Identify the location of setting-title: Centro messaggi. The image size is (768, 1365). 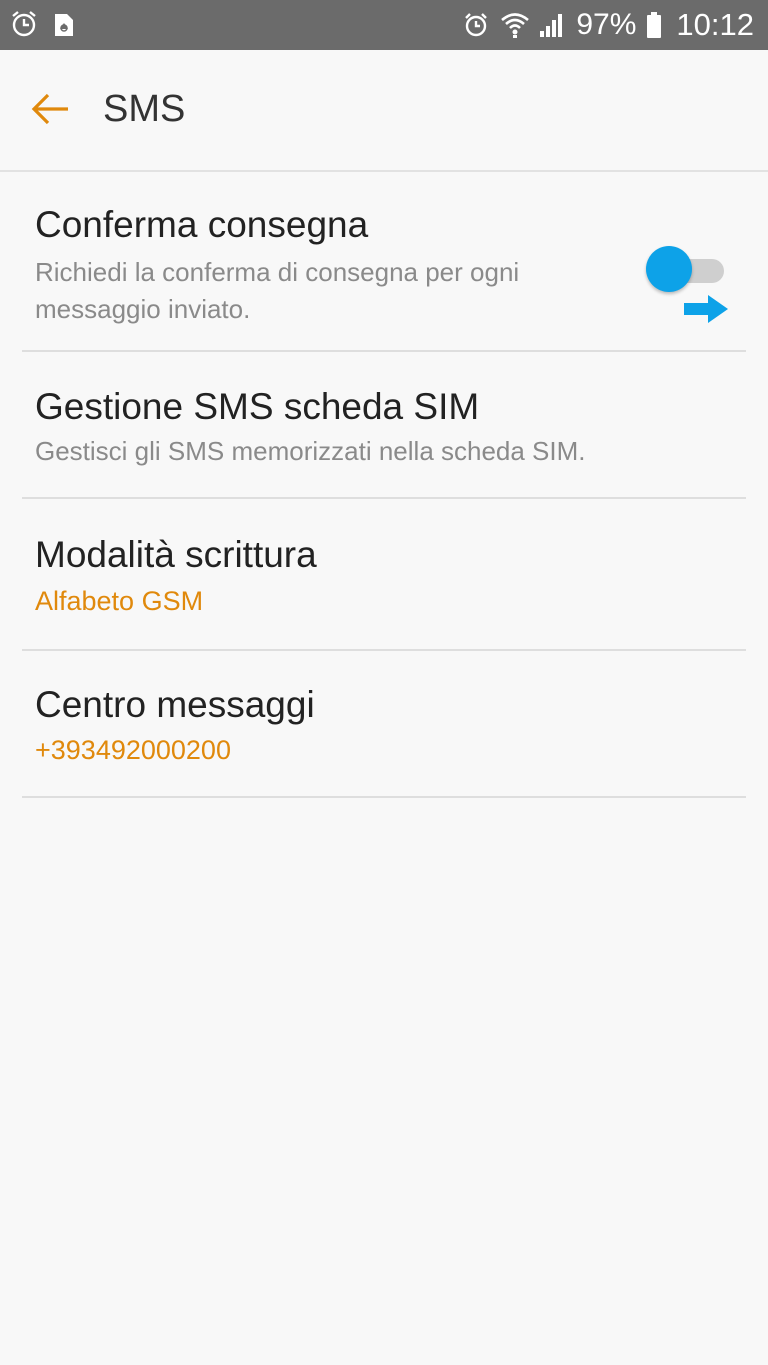
(175, 704).